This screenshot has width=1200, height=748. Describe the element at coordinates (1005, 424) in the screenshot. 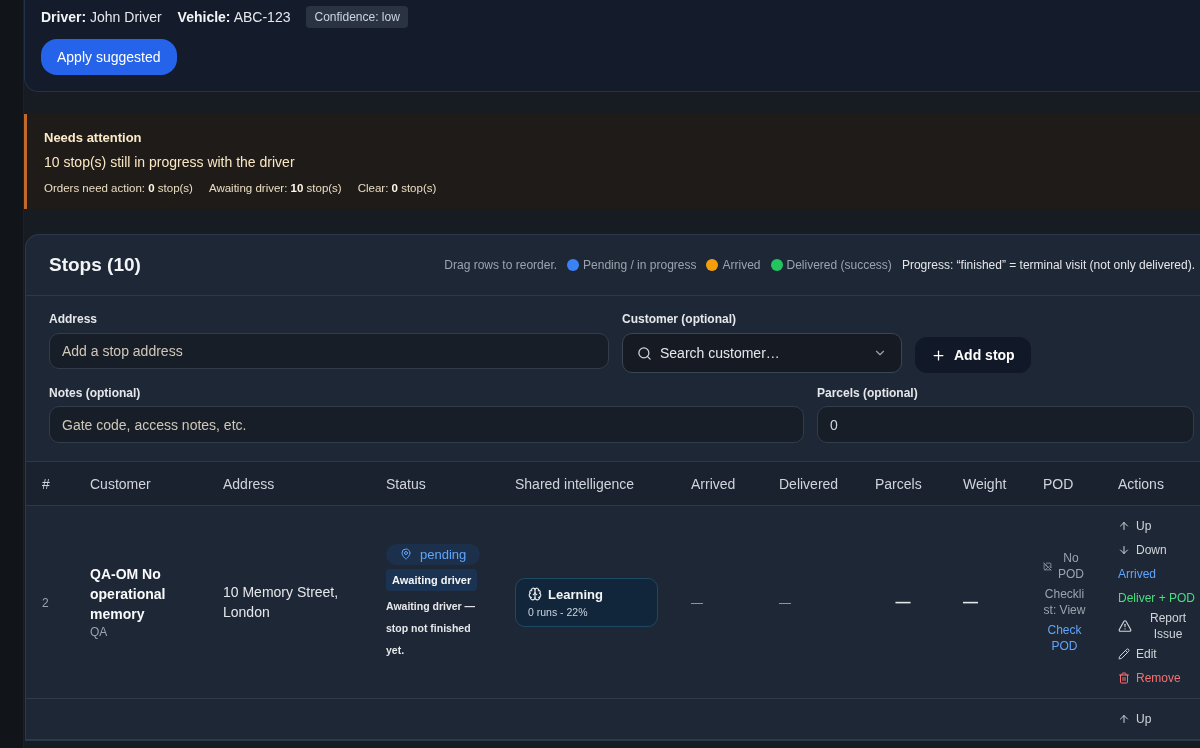

I see `parcels-input: 0` at that location.